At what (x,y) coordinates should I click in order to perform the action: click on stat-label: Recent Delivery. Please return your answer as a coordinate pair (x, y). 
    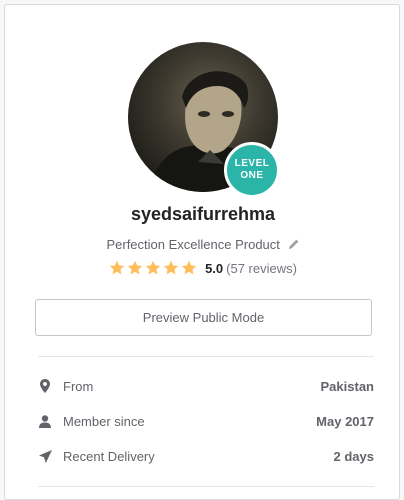
    Looking at the image, I should click on (109, 456).